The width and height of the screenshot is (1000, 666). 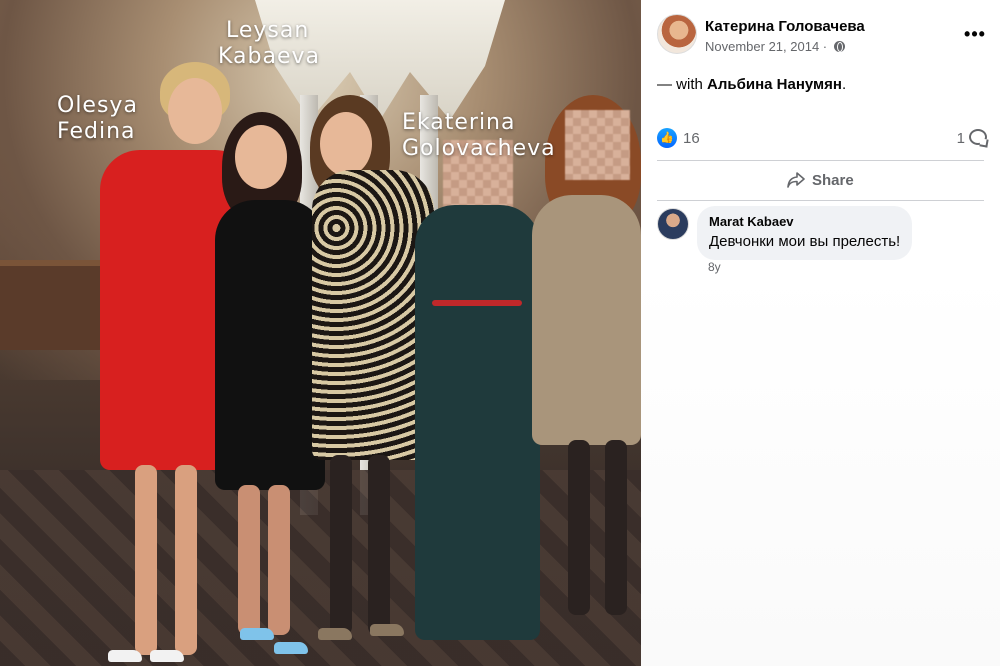 I want to click on label-line: Olesya, so click(x=97, y=105).